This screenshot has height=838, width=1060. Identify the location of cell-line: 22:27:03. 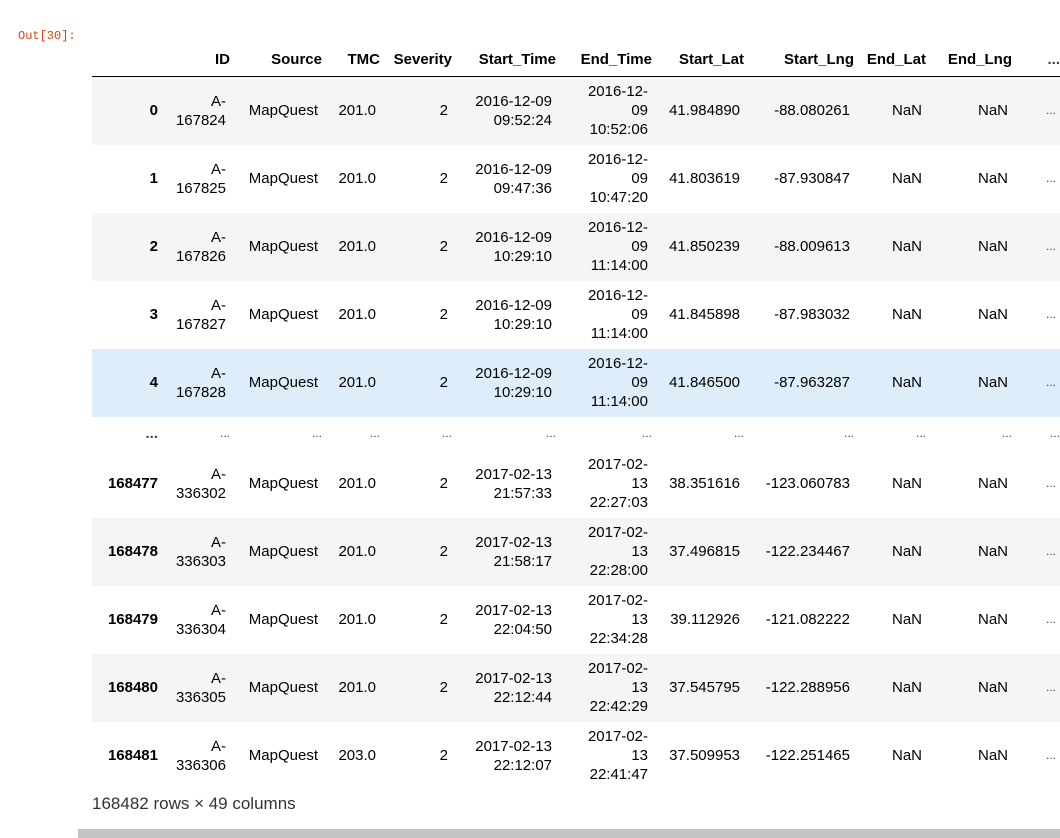
(618, 502).